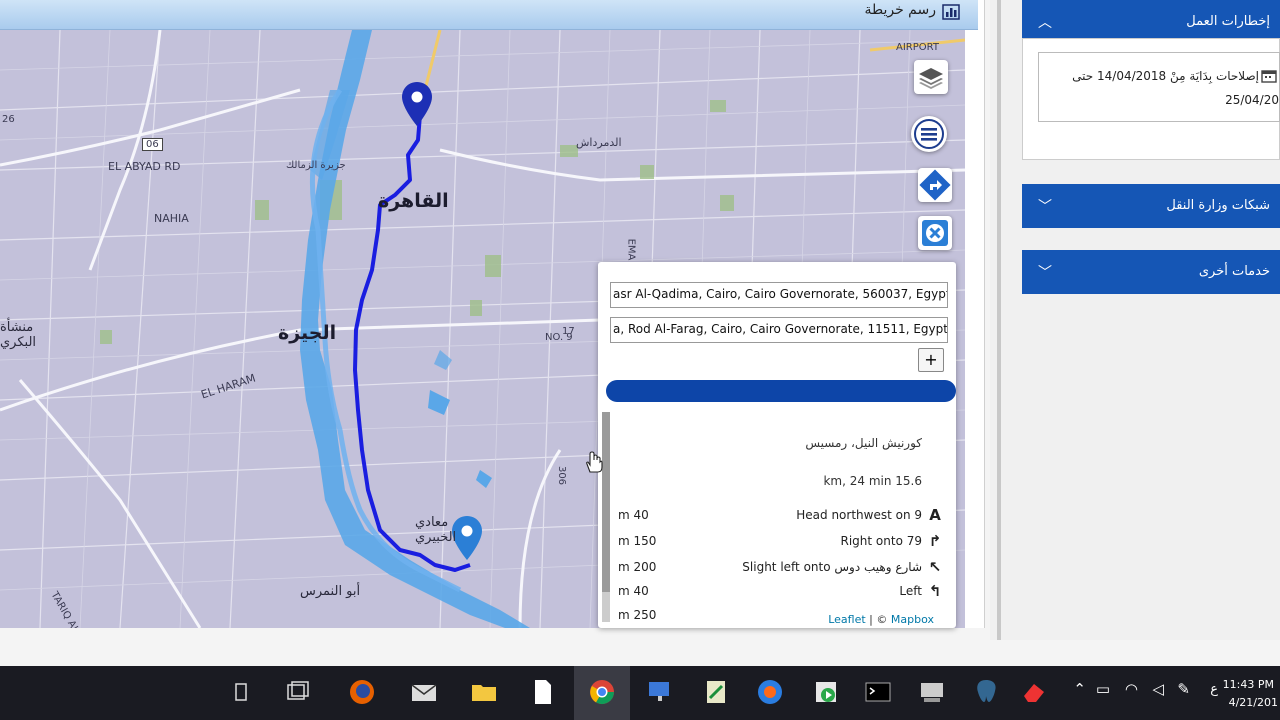 The image size is (1280, 720). I want to click on accordion-ministry-networks: ﹀ شبكات وزارة النقل, so click(1151, 206).